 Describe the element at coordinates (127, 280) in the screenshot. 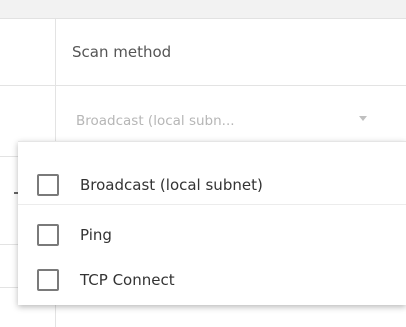

I see `option-label: TCP Connect` at that location.